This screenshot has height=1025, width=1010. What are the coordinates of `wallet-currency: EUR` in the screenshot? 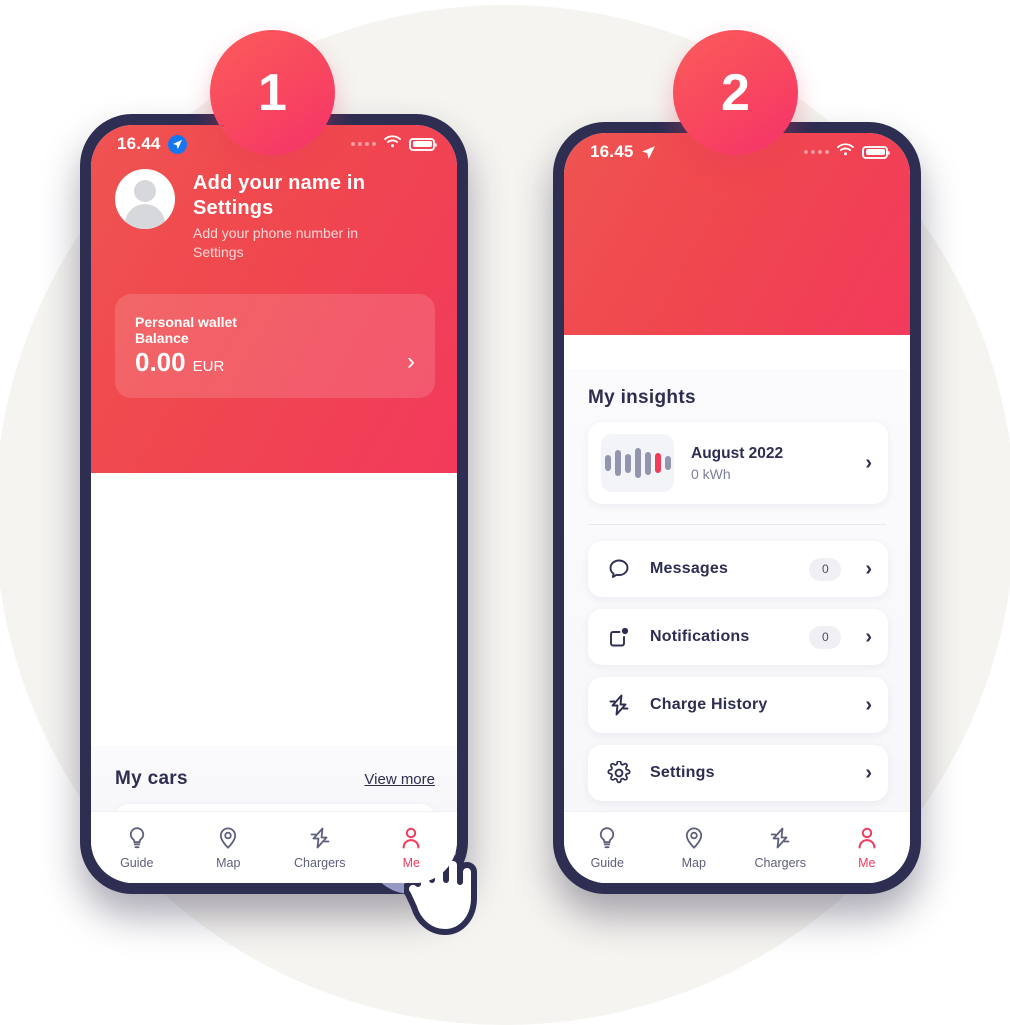 It's located at (208, 366).